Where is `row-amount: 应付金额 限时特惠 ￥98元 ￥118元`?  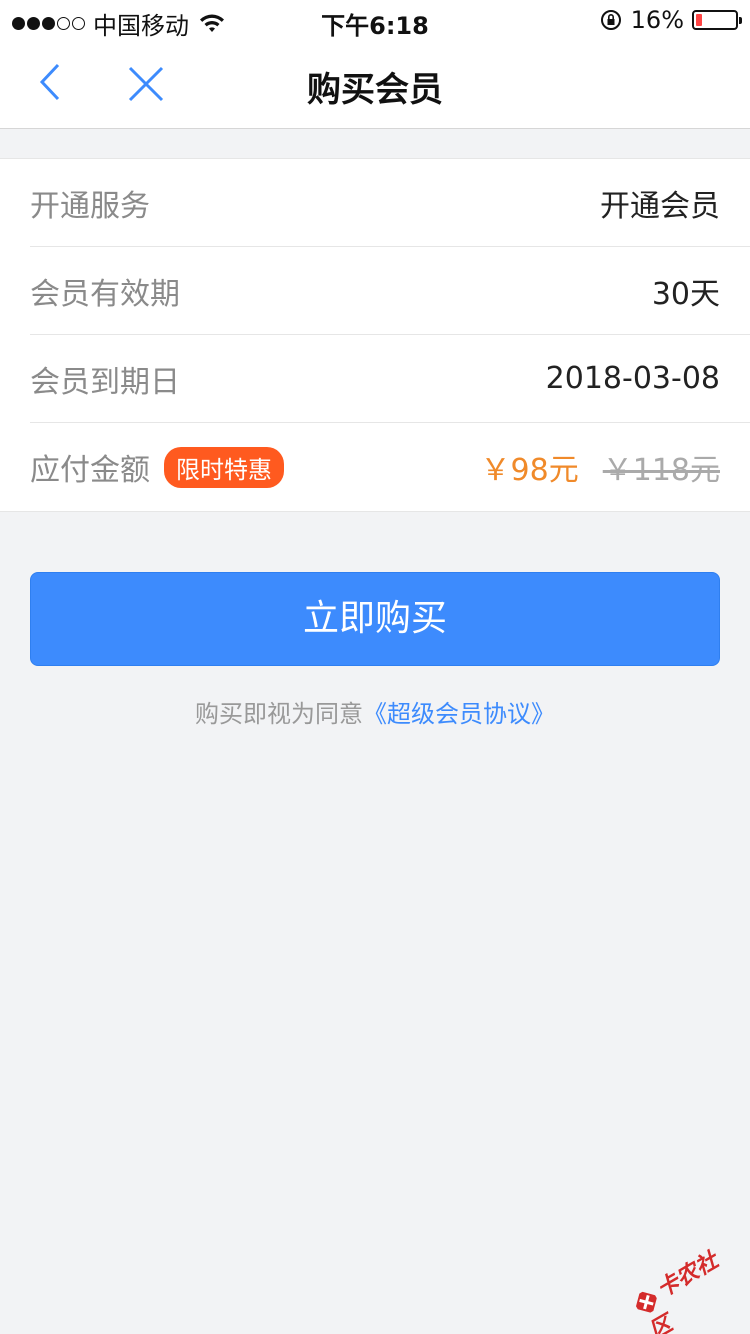
row-amount: 应付金额 限时特惠 ￥98元 ￥118元 is located at coordinates (390, 467).